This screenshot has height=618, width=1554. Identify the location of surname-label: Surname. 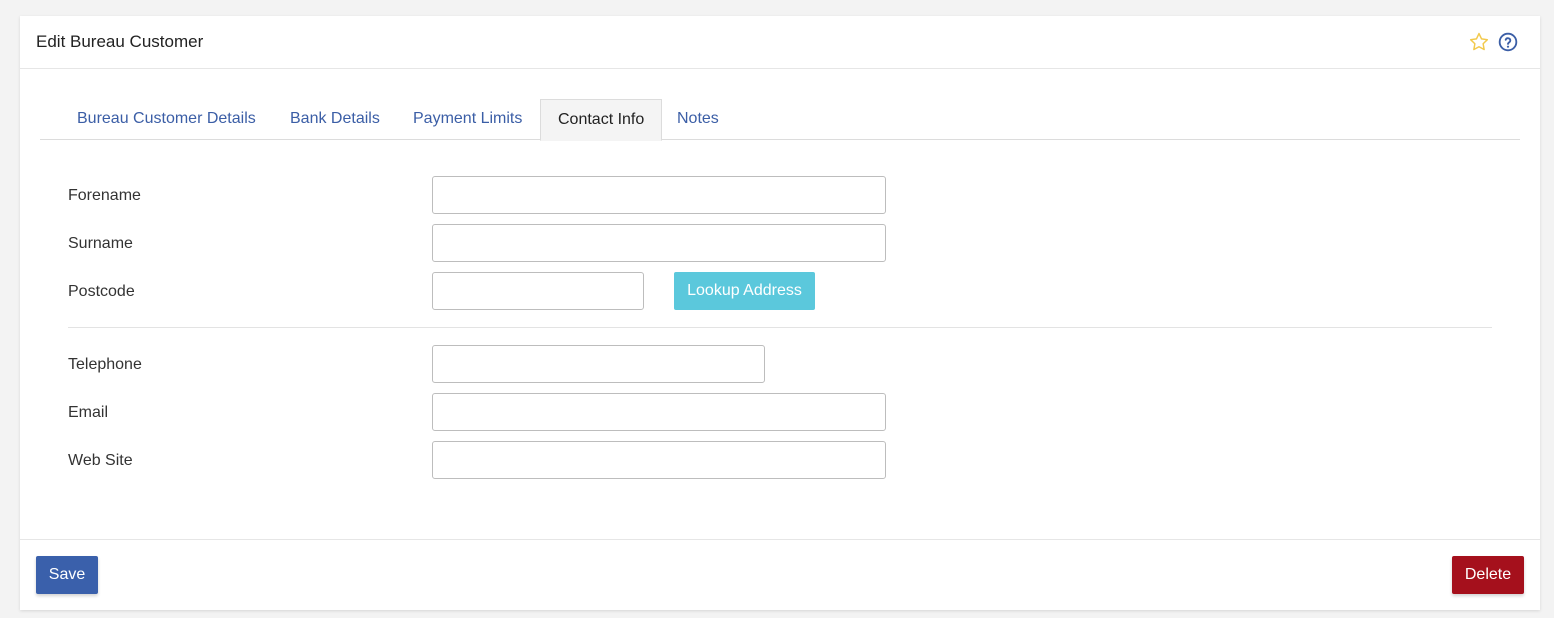
(100, 243).